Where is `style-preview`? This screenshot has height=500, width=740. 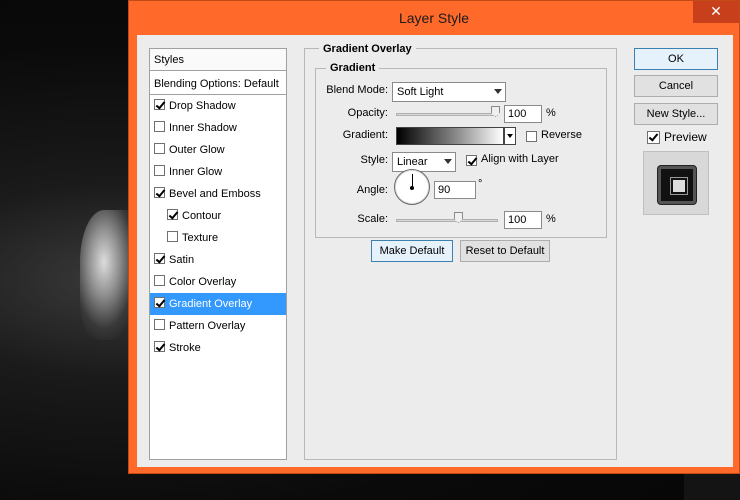
style-preview is located at coordinates (676, 183).